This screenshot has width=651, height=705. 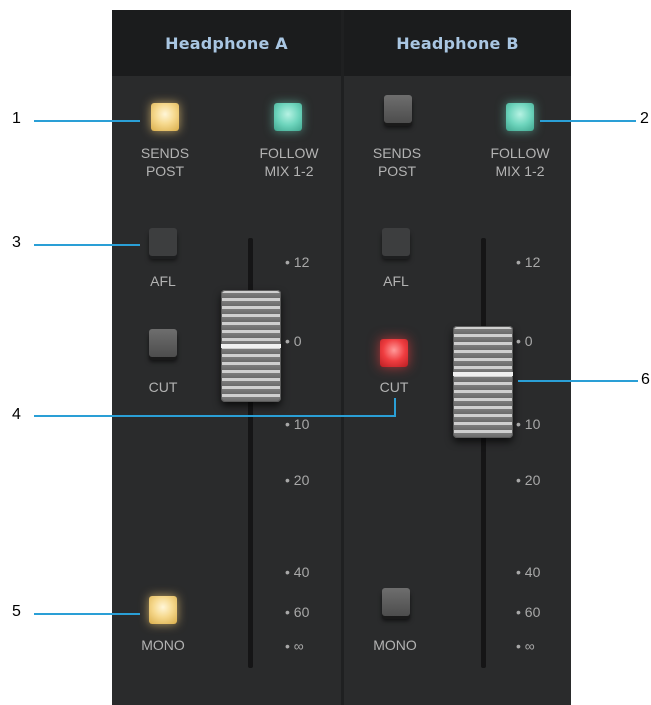 I want to click on scale-b-12: • 12, so click(x=528, y=262).